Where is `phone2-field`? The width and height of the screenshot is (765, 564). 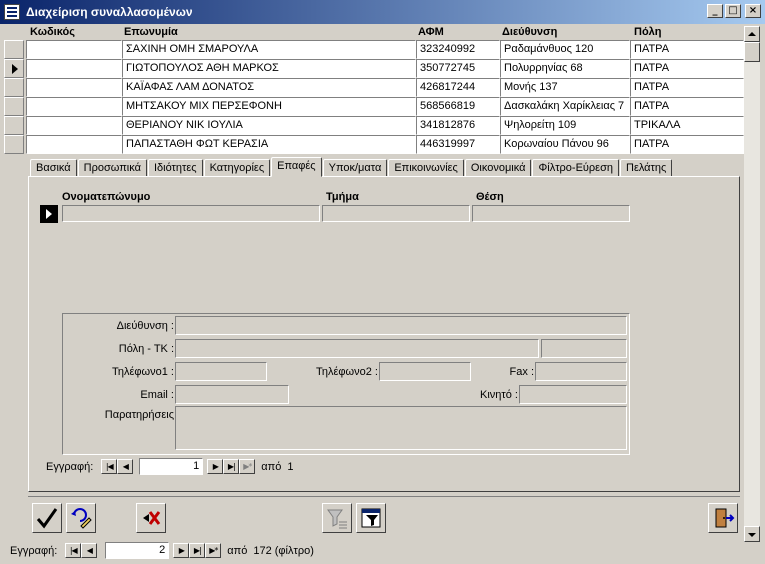 phone2-field is located at coordinates (425, 371).